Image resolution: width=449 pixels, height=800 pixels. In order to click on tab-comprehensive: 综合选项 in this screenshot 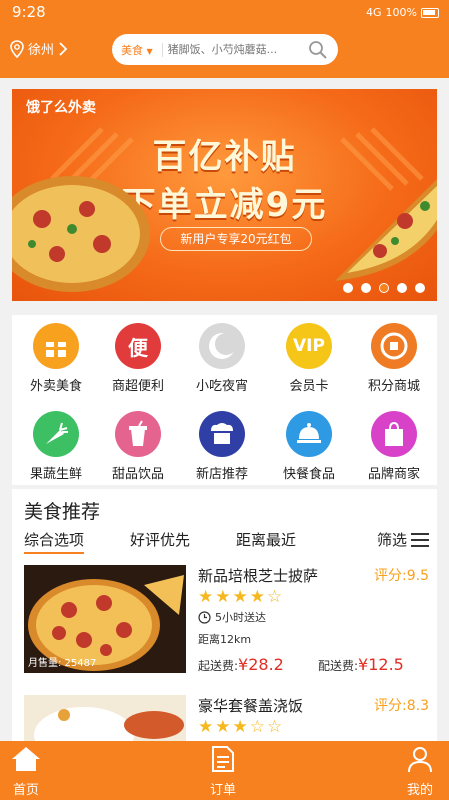, I will do `click(54, 541)`.